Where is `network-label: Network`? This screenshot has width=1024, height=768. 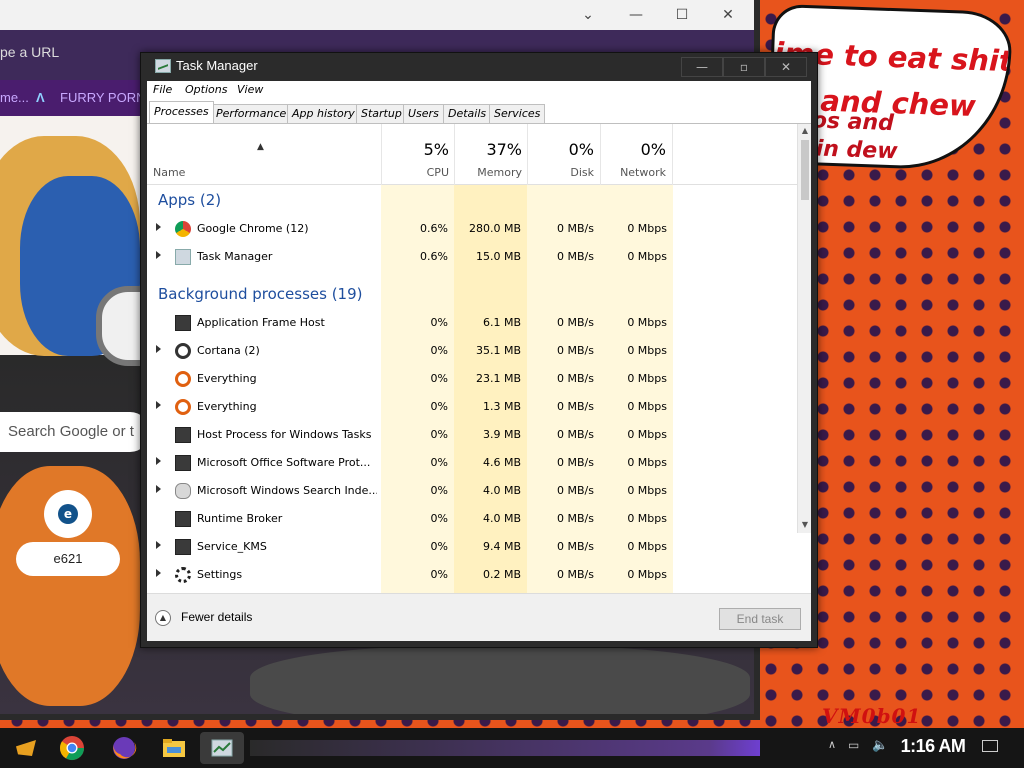 network-label: Network is located at coordinates (643, 172).